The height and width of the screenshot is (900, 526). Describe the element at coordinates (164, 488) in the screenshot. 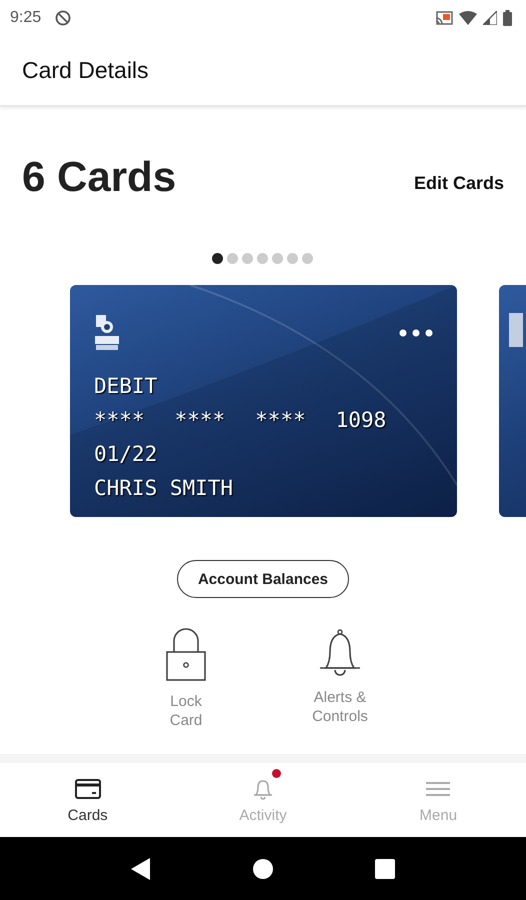

I see `card-holder: CHRIS SMITH` at that location.